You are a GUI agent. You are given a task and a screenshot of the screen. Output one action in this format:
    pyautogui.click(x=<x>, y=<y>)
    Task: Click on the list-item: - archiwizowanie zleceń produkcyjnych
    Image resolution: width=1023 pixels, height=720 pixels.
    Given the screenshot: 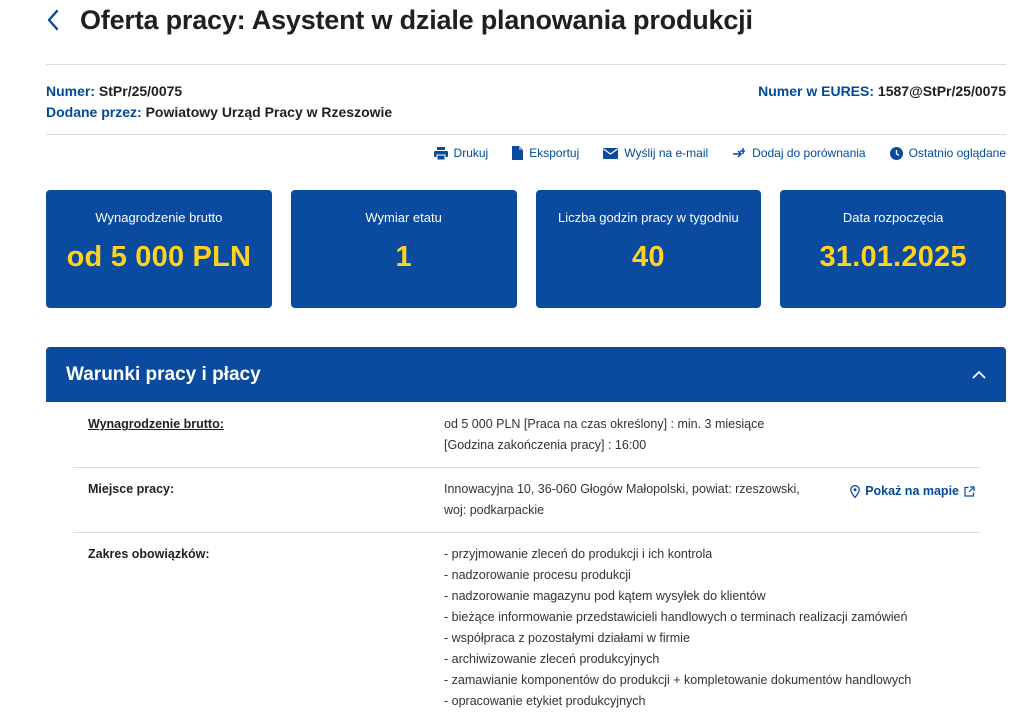 What is the action you would take?
    pyautogui.click(x=552, y=659)
    